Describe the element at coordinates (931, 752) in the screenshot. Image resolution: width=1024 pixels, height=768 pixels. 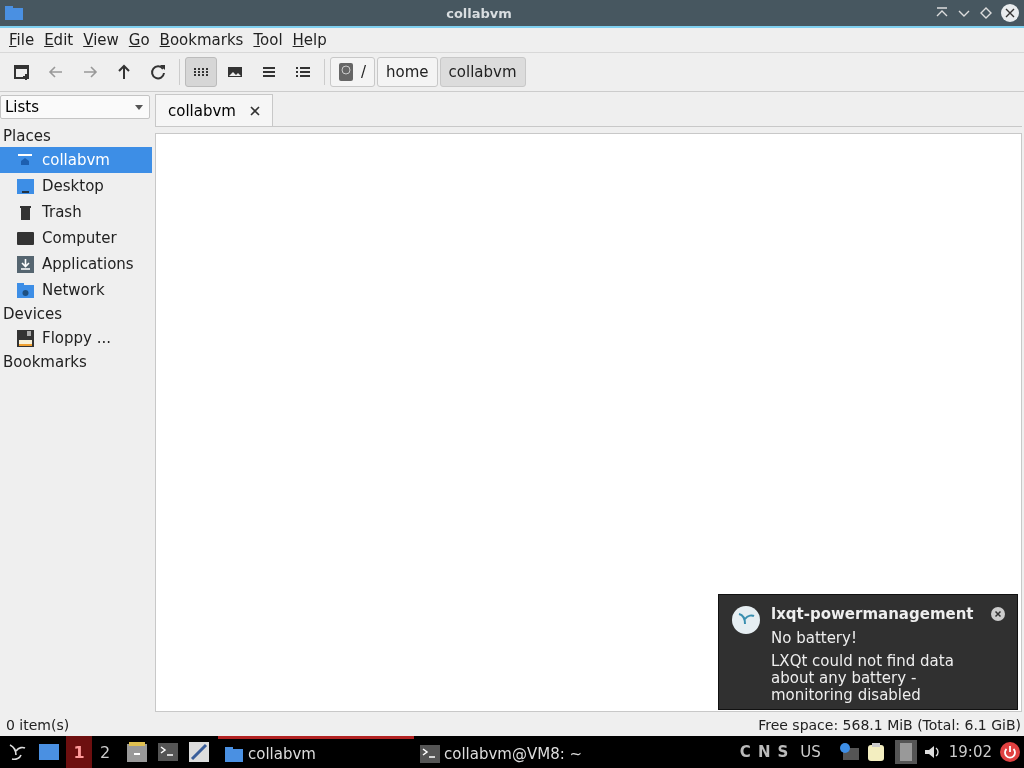
I see `volume-icon` at that location.